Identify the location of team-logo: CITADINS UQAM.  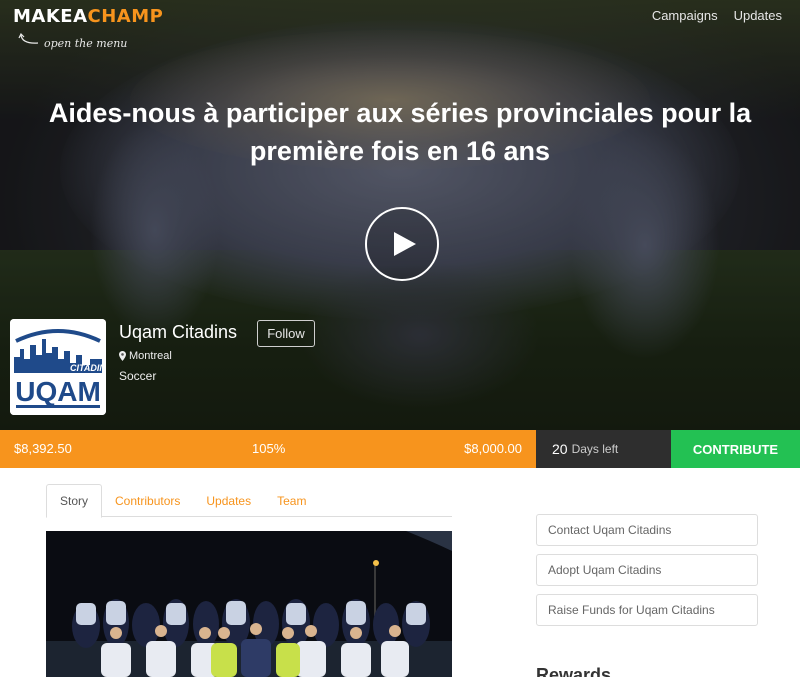
(58, 367).